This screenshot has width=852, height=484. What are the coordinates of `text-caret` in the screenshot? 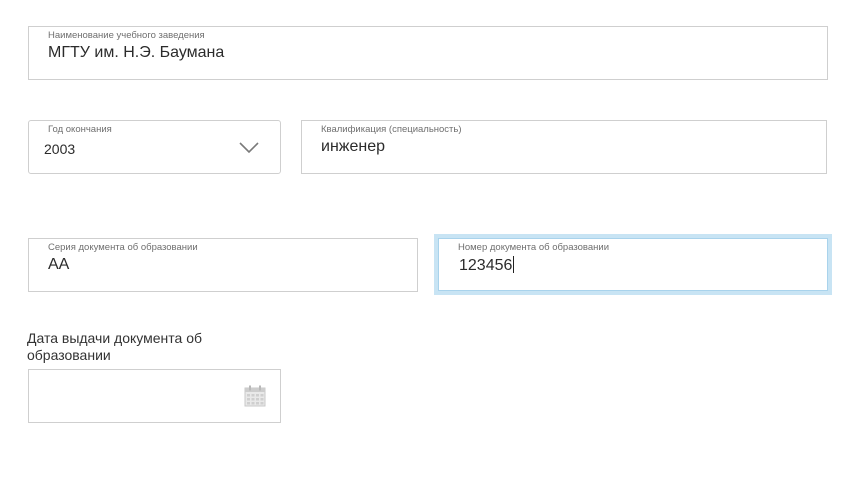 It's located at (514, 264).